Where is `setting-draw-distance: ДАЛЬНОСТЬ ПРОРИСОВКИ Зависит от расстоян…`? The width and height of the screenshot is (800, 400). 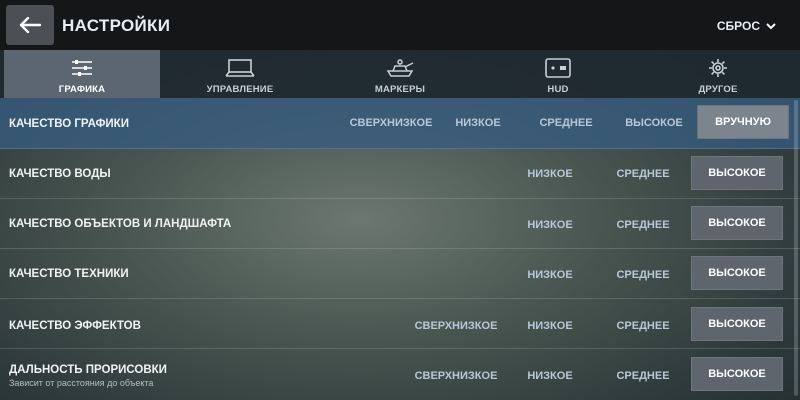
setting-draw-distance: ДАЛЬНОСТЬ ПРОРИСОВКИ Зависит от расстоян… is located at coordinates (400, 375).